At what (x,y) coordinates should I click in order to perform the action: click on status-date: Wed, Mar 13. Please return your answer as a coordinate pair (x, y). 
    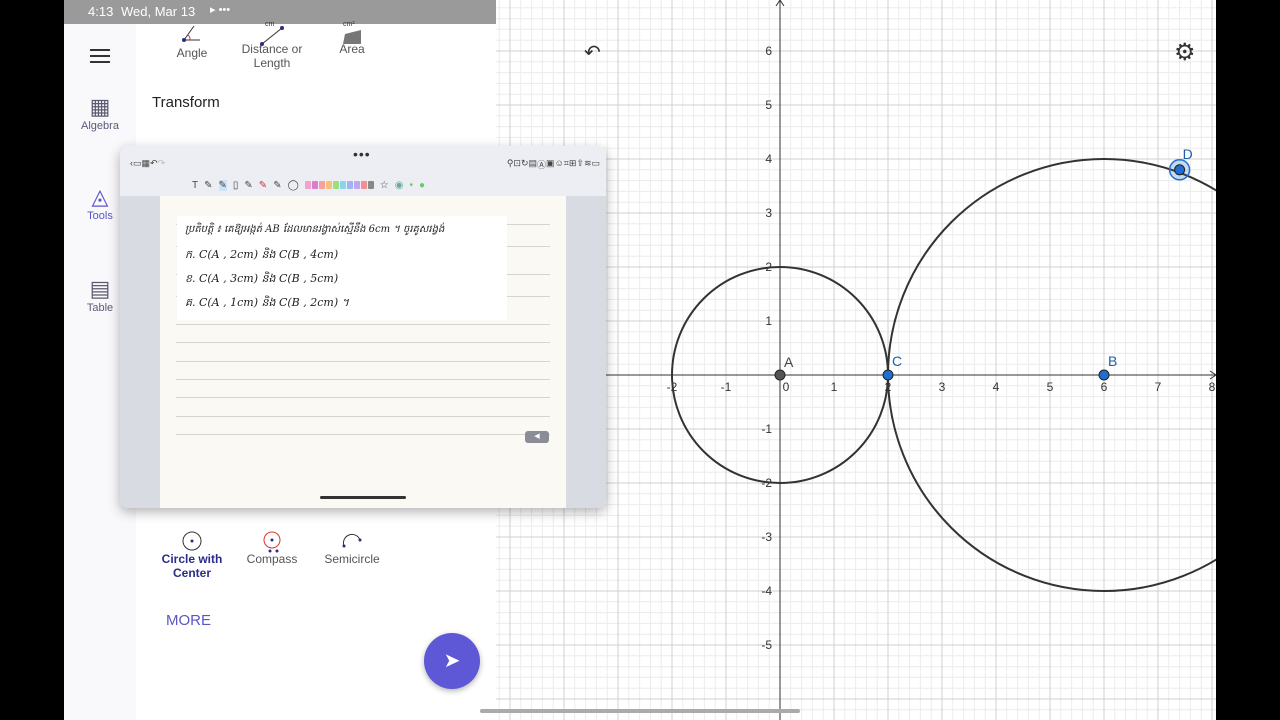
    Looking at the image, I should click on (158, 11).